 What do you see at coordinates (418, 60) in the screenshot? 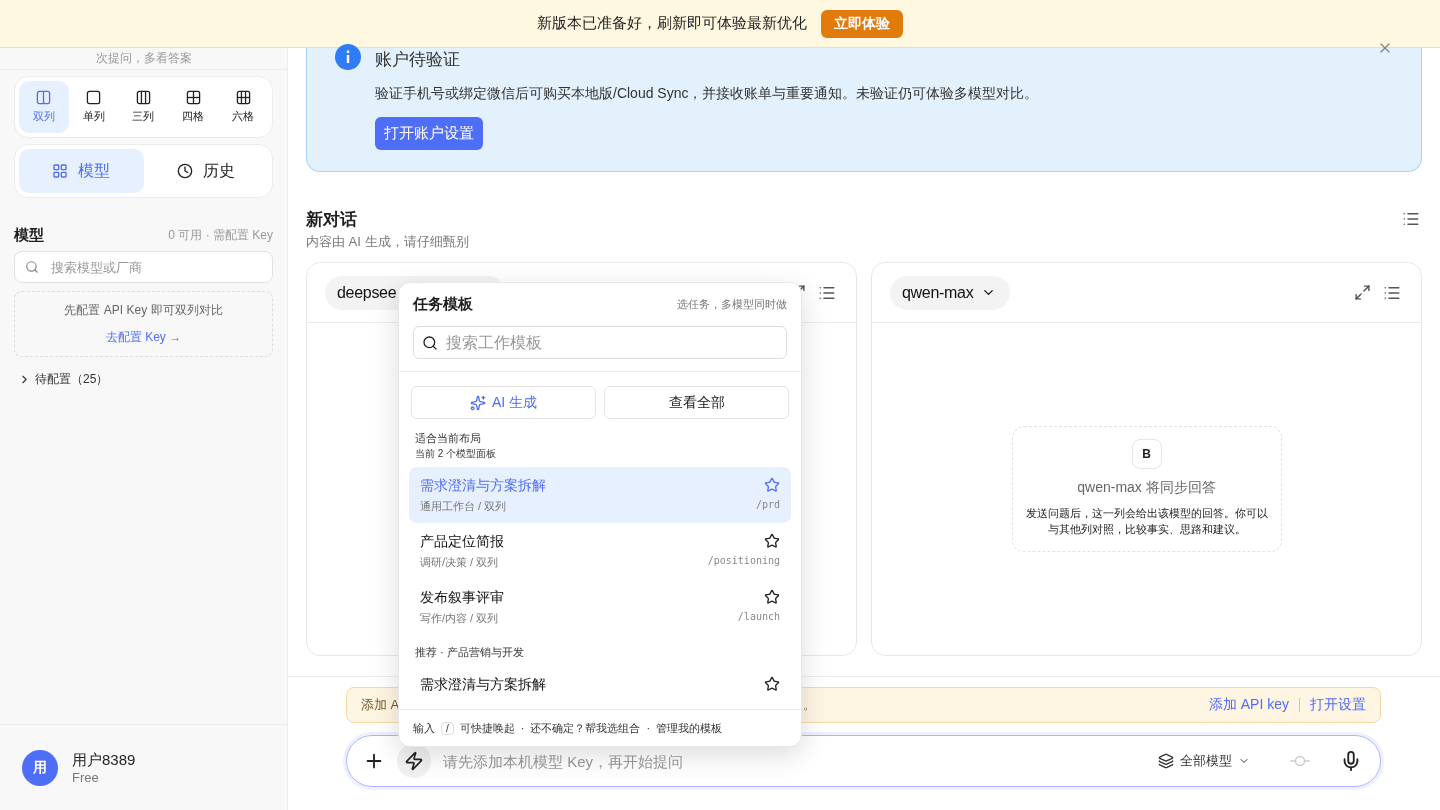
I see `notice-title: 账户待验证` at bounding box center [418, 60].